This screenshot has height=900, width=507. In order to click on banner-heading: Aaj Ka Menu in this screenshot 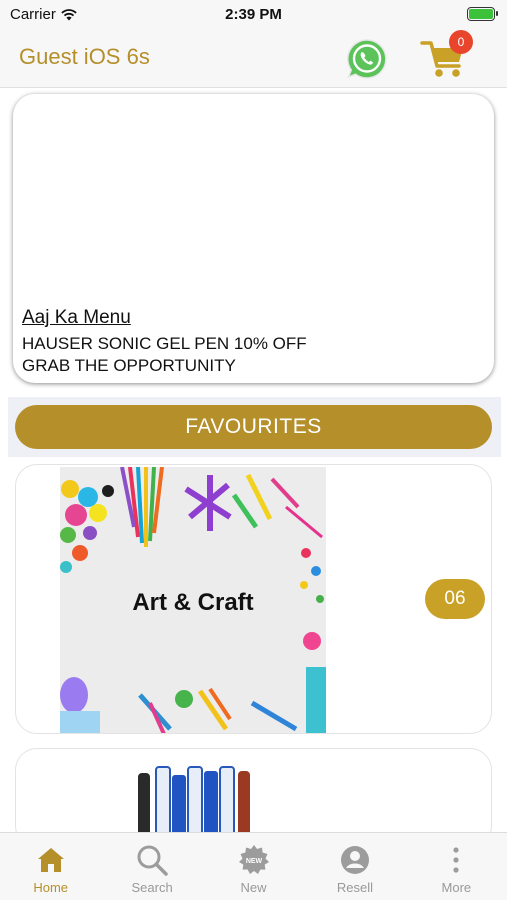, I will do `click(76, 318)`.